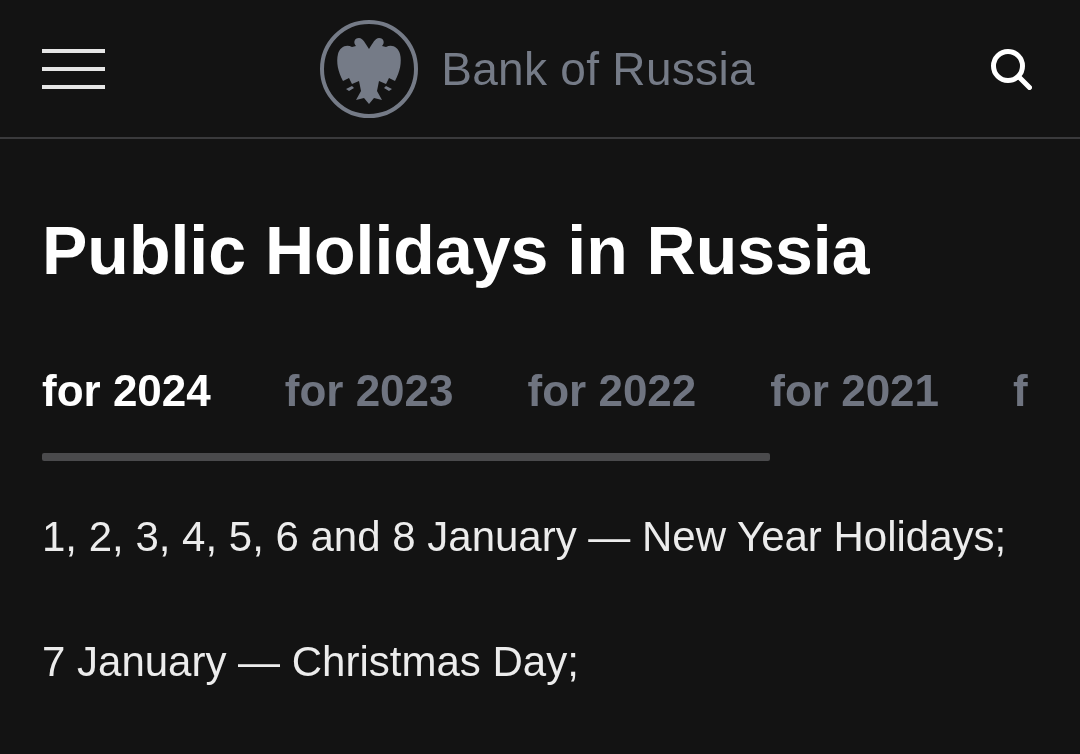 Image resolution: width=1080 pixels, height=754 pixels. Describe the element at coordinates (369, 68) in the screenshot. I see `eagle-emblem-icon` at that location.